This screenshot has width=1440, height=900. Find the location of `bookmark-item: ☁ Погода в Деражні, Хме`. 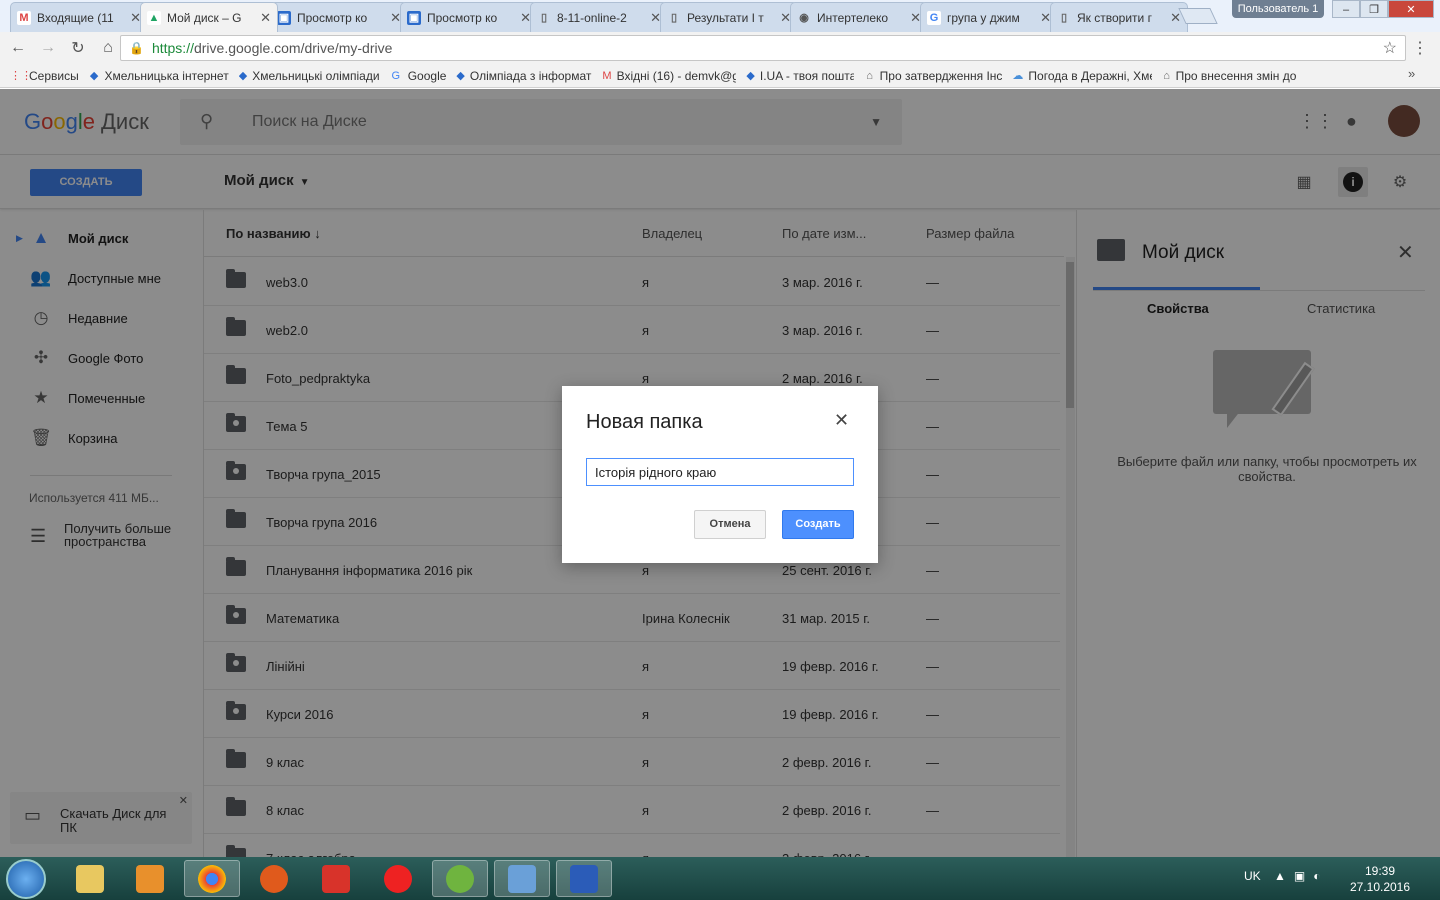

bookmark-item: ☁ Погода в Деражні, Хме is located at coordinates (1082, 76).